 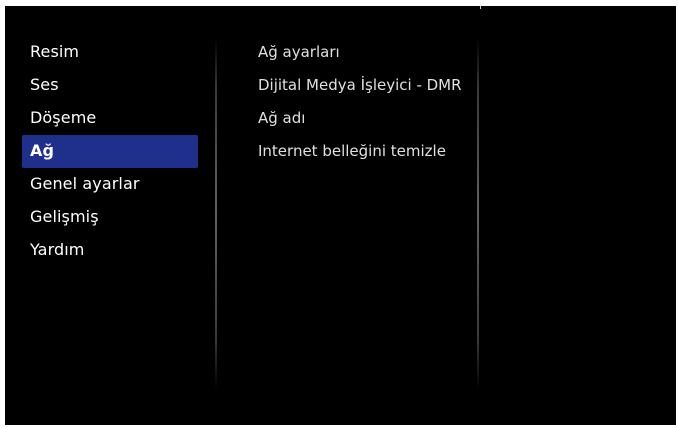 What do you see at coordinates (368, 85) in the screenshot?
I see `submenu-item-dmr: Dijital Medya İşleyici - DMR` at bounding box center [368, 85].